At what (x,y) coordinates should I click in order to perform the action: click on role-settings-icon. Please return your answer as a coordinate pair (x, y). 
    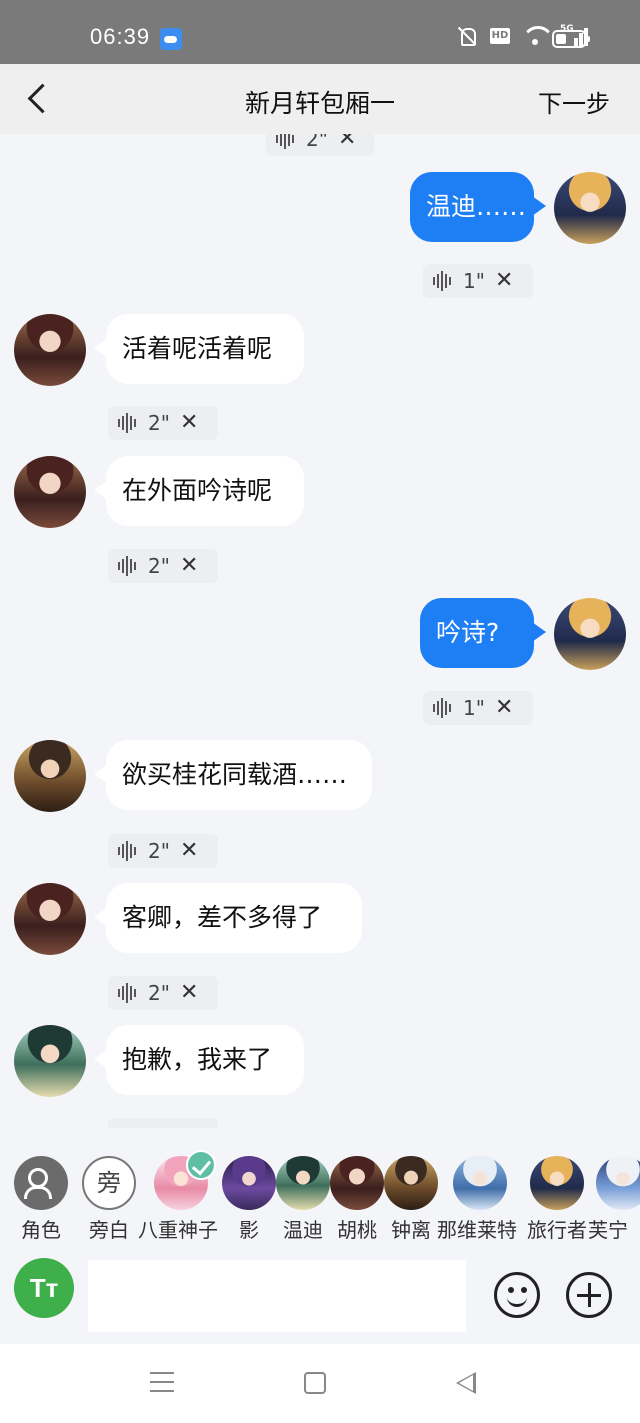
    Looking at the image, I should click on (41, 1183).